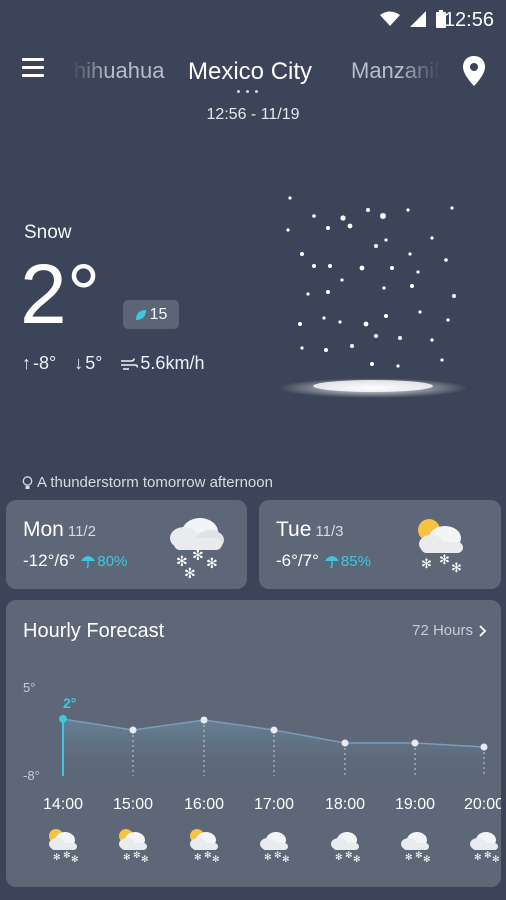 The image size is (506, 900). I want to click on status-time: 12:56, so click(468, 20).